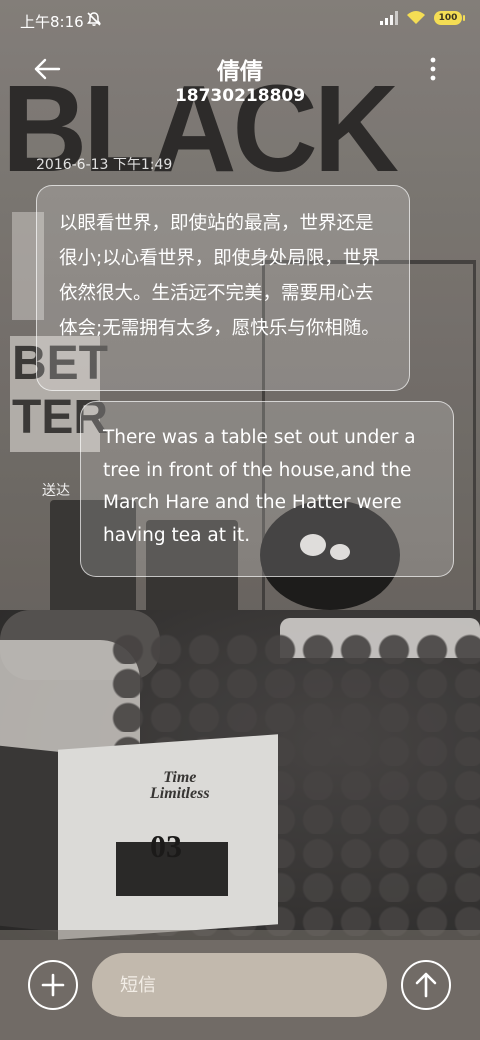 The height and width of the screenshot is (1040, 480). What do you see at coordinates (240, 96) in the screenshot?
I see `contact-number: 18730218809` at bounding box center [240, 96].